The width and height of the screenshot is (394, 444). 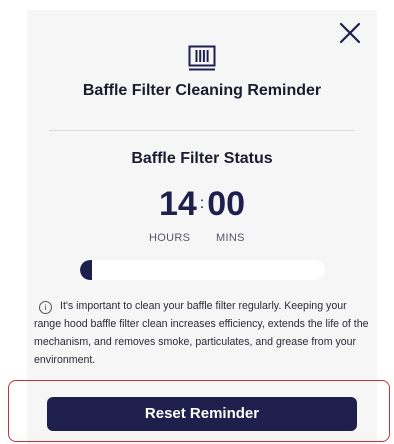 I want to click on info-icon: i, so click(x=45, y=307).